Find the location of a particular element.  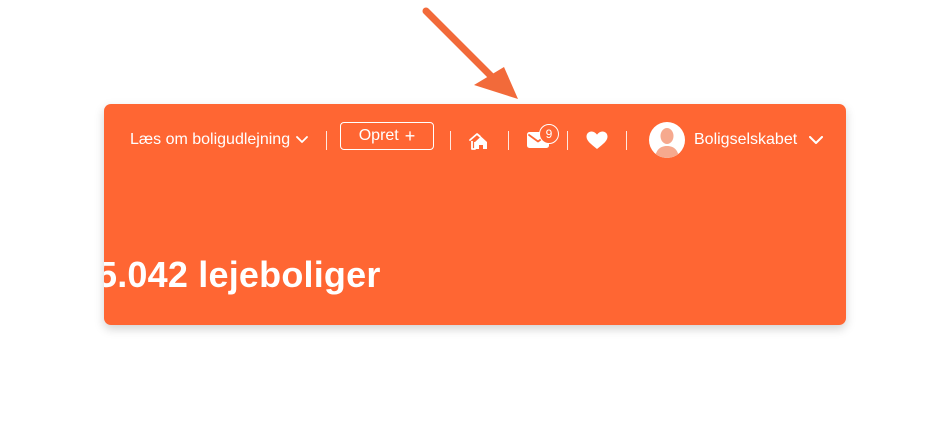

houses-icon is located at coordinates (478, 140).